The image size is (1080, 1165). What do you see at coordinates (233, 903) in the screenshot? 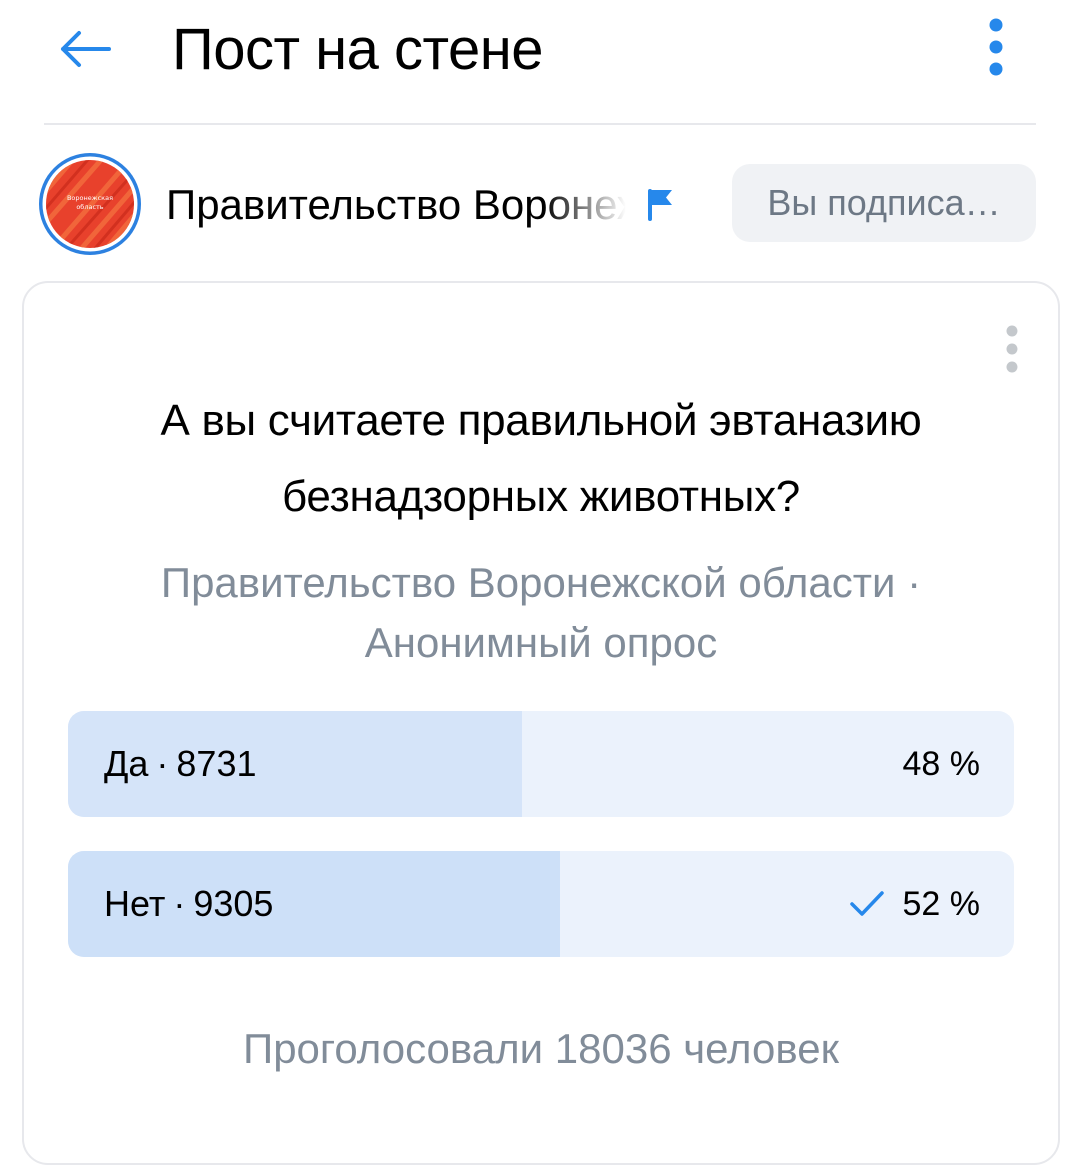
I see `poll-option-count: 9305` at bounding box center [233, 903].